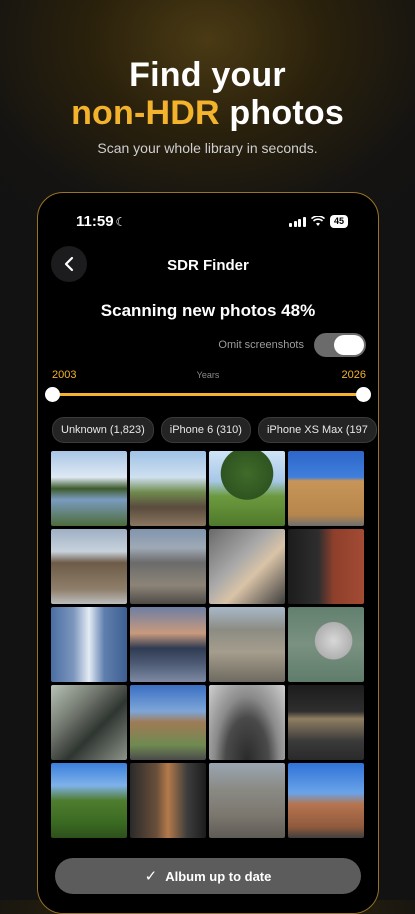 The width and height of the screenshot is (415, 914). I want to click on toggle-knob, so click(349, 345).